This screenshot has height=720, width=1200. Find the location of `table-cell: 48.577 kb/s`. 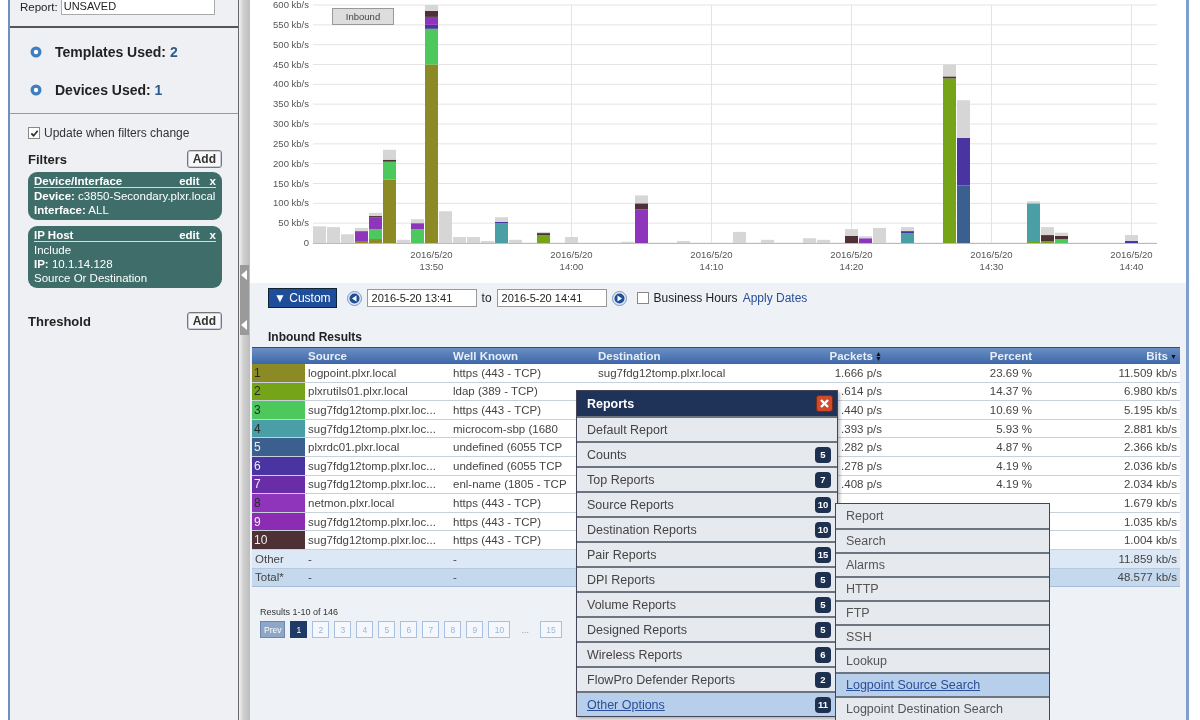

table-cell: 48.577 kb/s is located at coordinates (1147, 577).